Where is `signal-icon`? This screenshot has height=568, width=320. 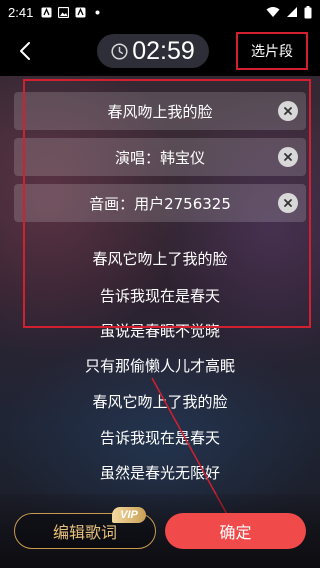 signal-icon is located at coordinates (292, 12).